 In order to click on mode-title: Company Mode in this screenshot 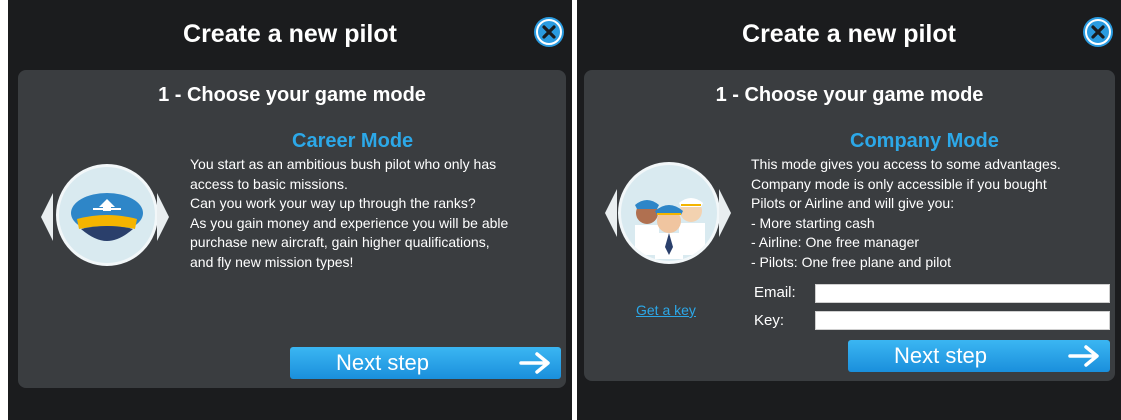, I will do `click(924, 141)`.